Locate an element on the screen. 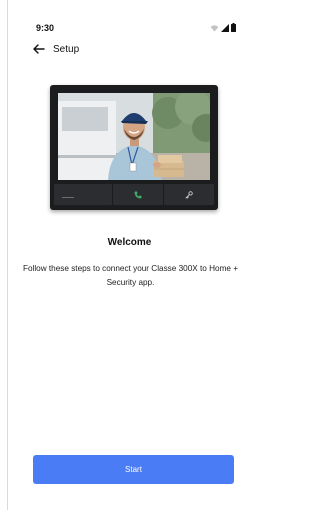 This screenshot has height=510, width=320. device-logo is located at coordinates (68, 195).